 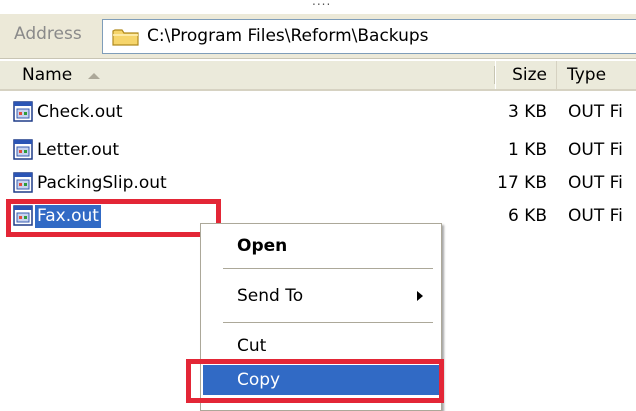 What do you see at coordinates (527, 112) in the screenshot?
I see `file-size: 3 KB` at bounding box center [527, 112].